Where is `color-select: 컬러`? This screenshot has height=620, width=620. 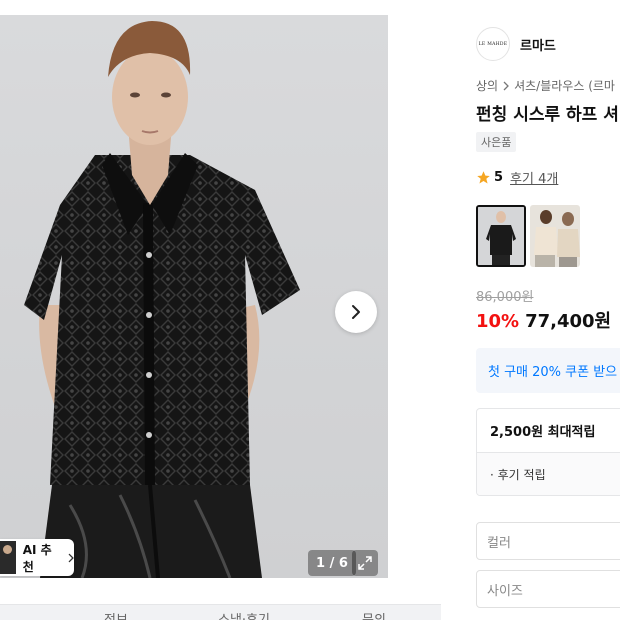
color-select: 컬러 is located at coordinates (548, 541).